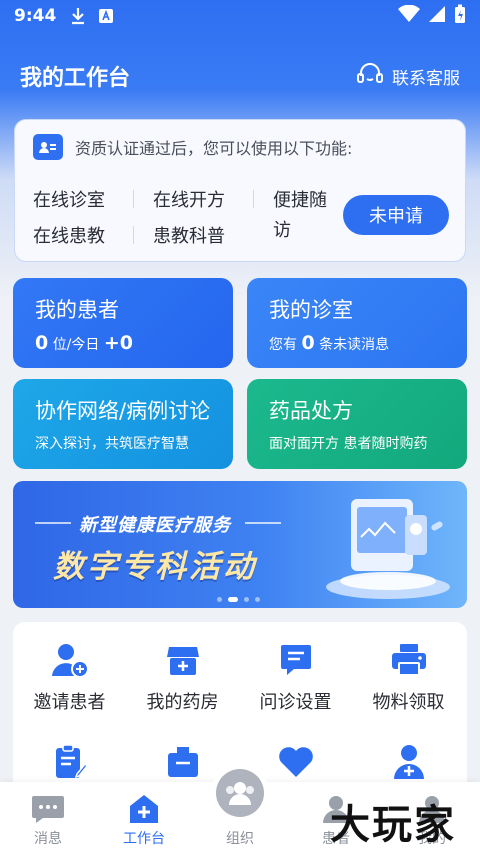 The height and width of the screenshot is (853, 480). I want to click on pharmacy-store-icon, so click(183, 660).